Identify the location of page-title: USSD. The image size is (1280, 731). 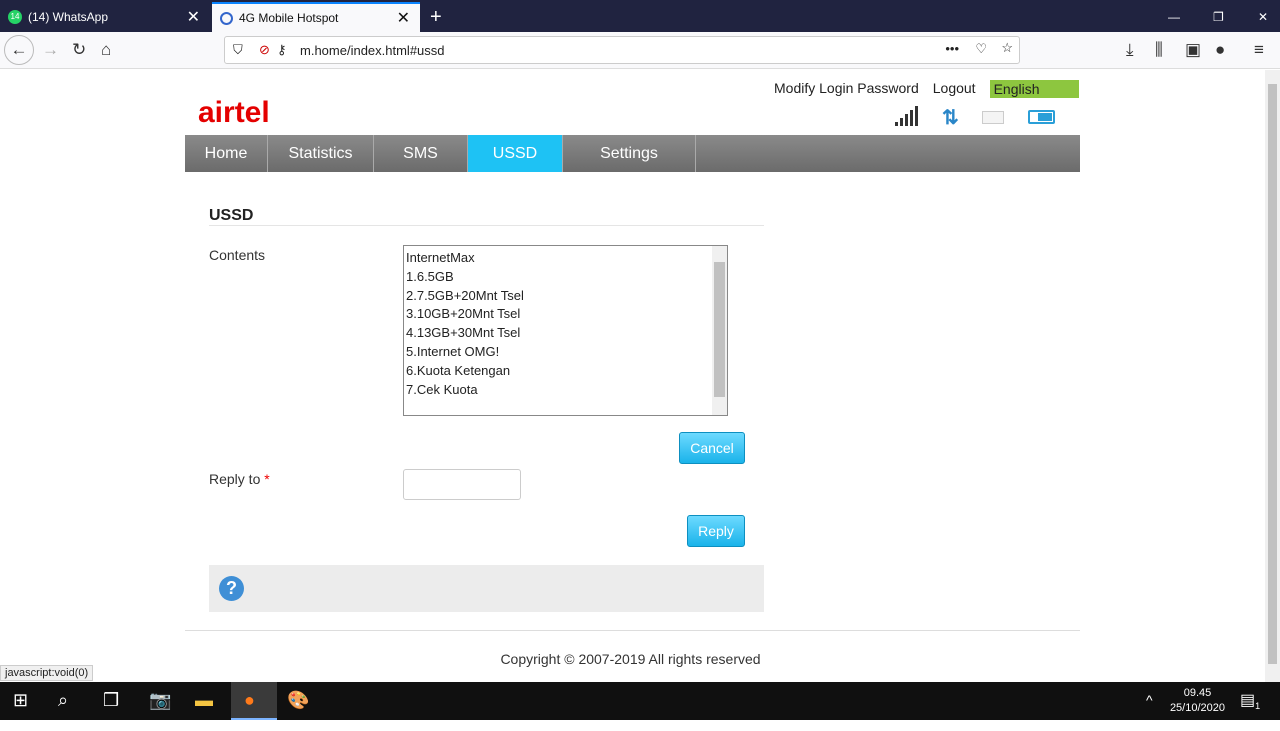
(231, 215).